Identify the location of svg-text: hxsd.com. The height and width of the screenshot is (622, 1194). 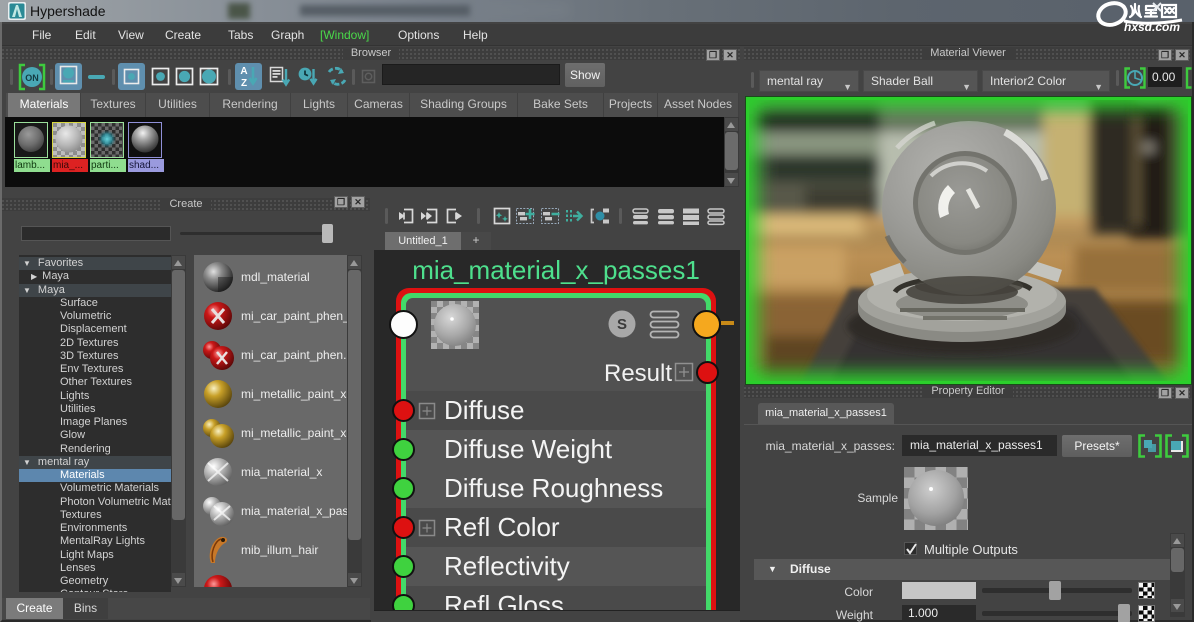
(1152, 27).